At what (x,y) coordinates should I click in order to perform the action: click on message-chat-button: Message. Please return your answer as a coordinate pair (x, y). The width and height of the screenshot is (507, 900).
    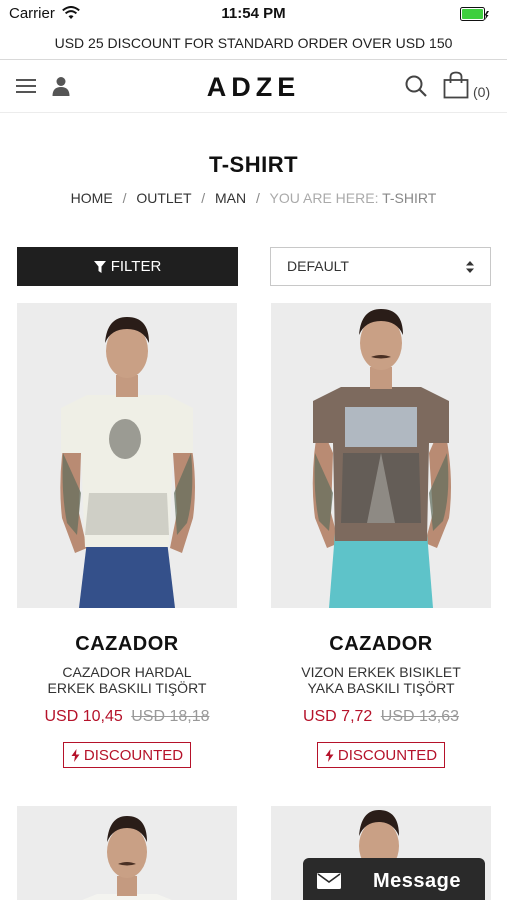
    Looking at the image, I should click on (394, 879).